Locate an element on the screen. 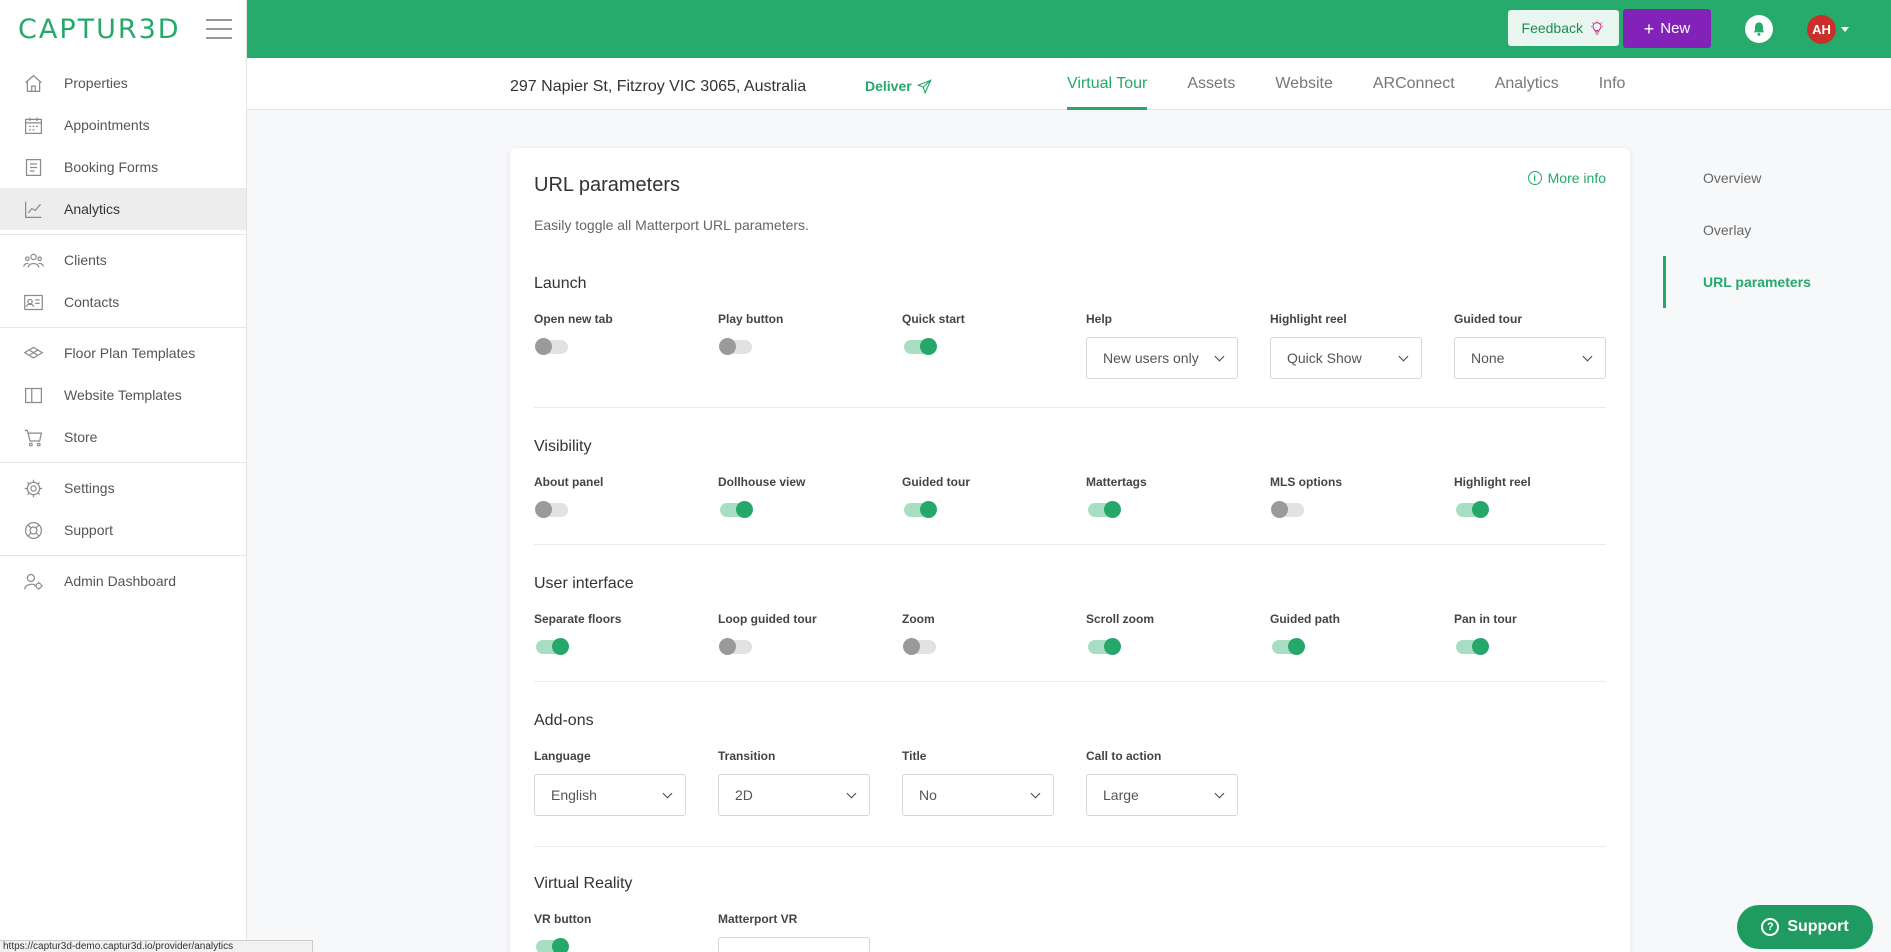 The height and width of the screenshot is (952, 1891). deliver-label: Deliver is located at coordinates (888, 86).